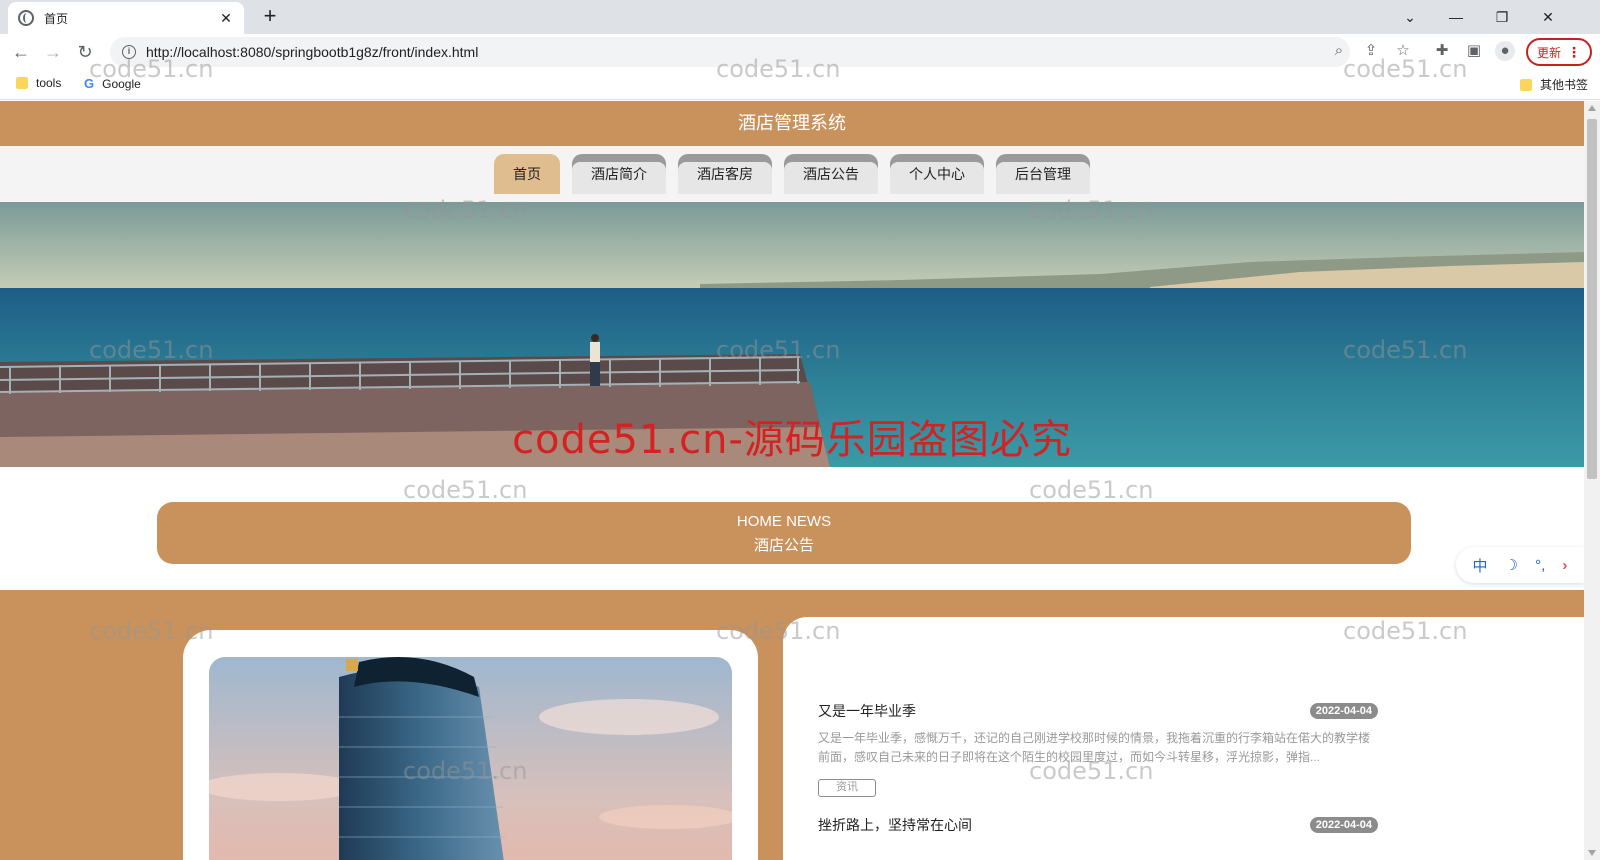  Describe the element at coordinates (1564, 565) in the screenshot. I see `expand-arrow-icon: ›` at that location.